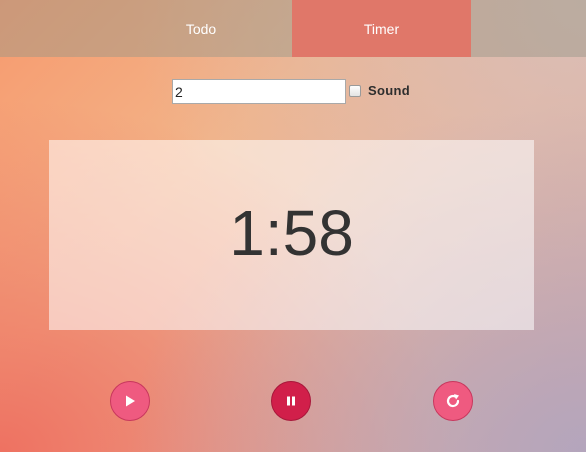  I want to click on tab-todo-label: Todo, so click(201, 28).